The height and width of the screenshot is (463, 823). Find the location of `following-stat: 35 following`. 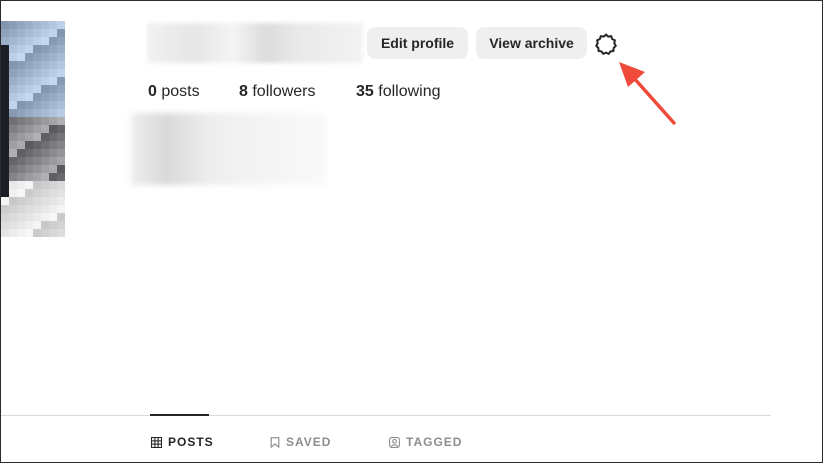

following-stat: 35 following is located at coordinates (398, 92).